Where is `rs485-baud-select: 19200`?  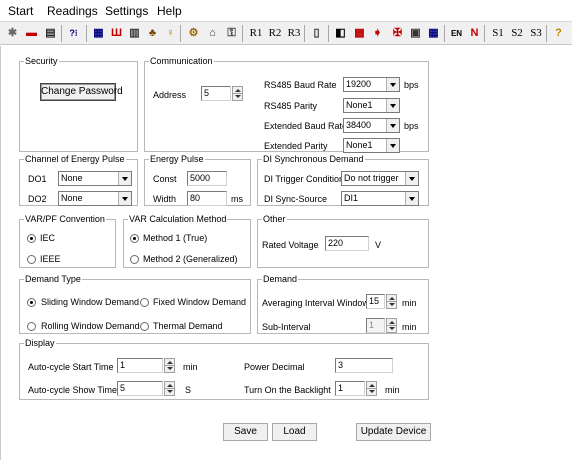 rs485-baud-select: 19200 is located at coordinates (371, 84).